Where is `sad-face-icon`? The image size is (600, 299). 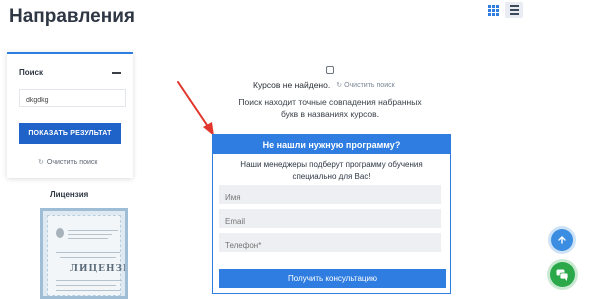 sad-face-icon is located at coordinates (330, 70).